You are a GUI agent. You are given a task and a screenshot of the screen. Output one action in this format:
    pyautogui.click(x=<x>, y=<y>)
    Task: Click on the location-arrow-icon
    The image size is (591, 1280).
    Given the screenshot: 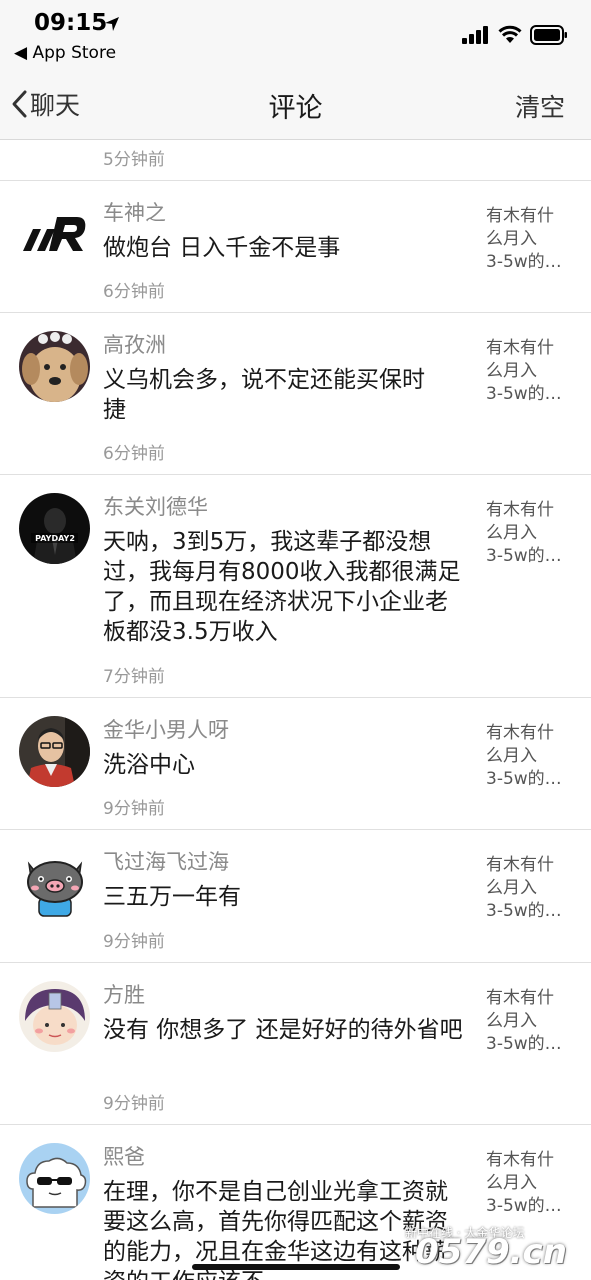 What is the action you would take?
    pyautogui.click(x=112, y=24)
    